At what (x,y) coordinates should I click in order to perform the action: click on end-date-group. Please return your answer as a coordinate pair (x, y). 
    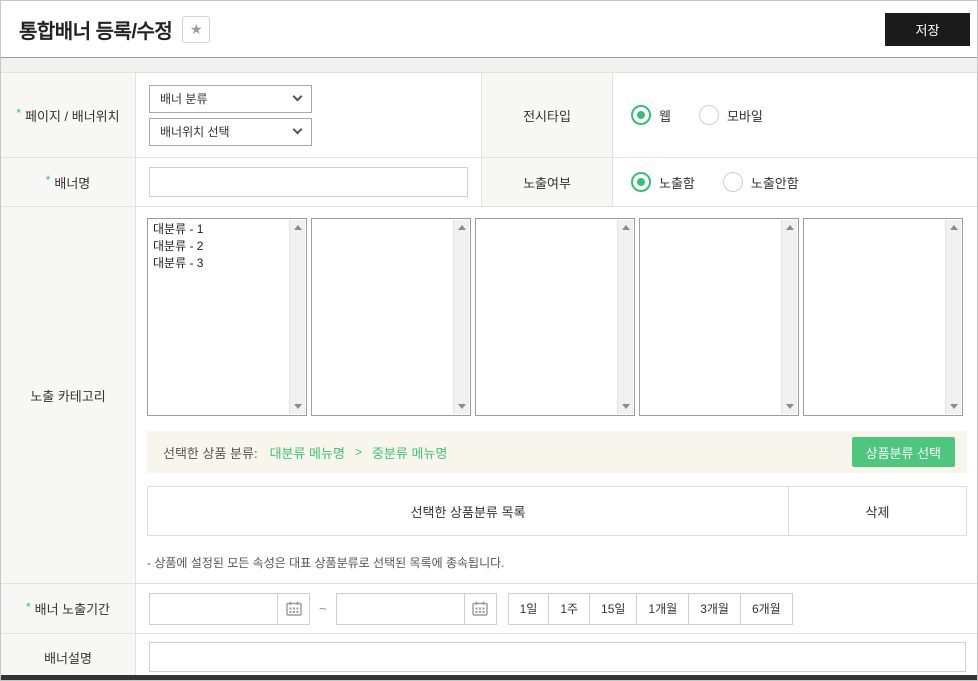
    Looking at the image, I should click on (416, 608).